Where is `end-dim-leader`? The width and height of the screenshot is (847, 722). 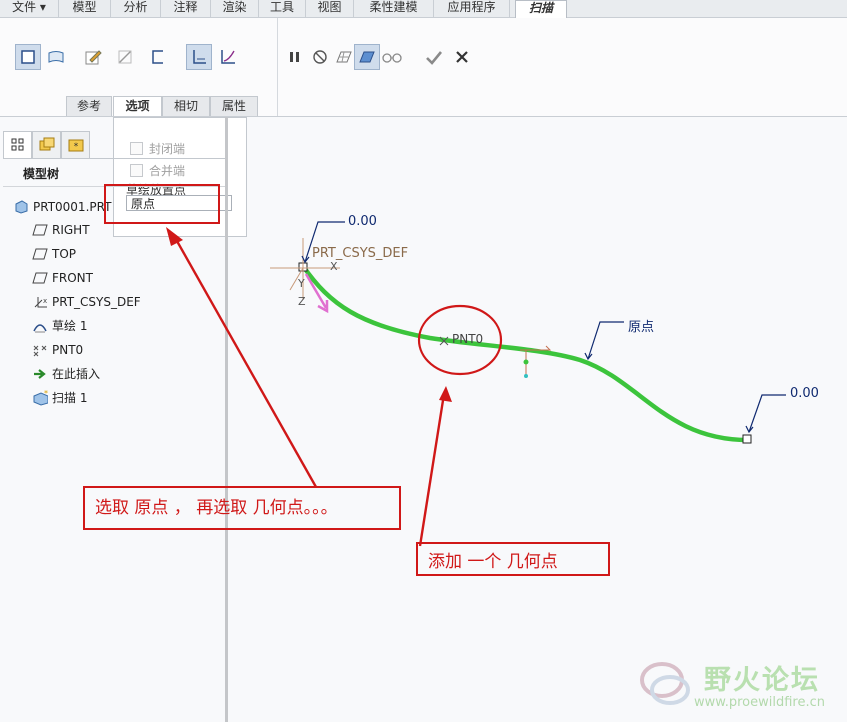 end-dim-leader is located at coordinates (765, 414).